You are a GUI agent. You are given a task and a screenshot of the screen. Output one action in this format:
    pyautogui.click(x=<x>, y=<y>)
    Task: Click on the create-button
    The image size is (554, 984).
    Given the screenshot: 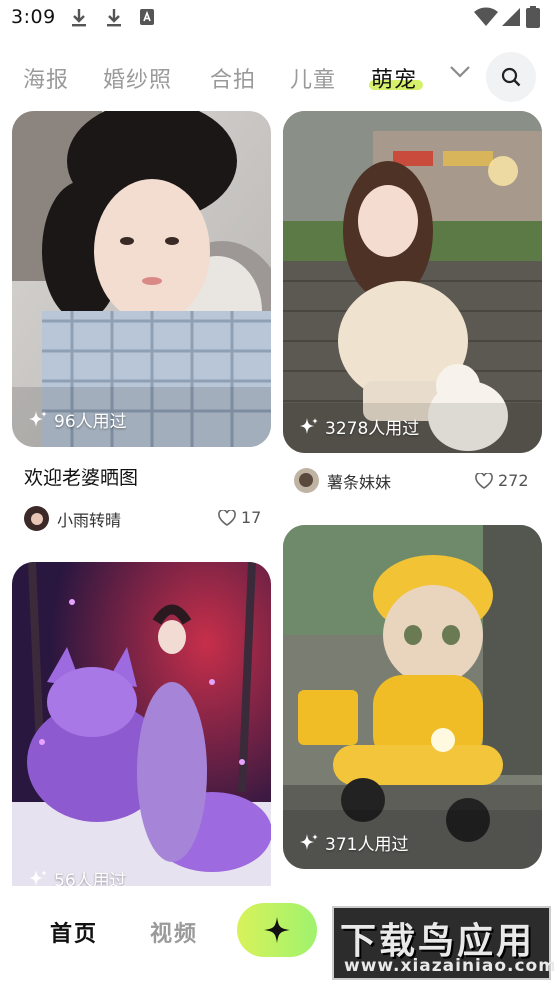 What is the action you would take?
    pyautogui.click(x=277, y=930)
    